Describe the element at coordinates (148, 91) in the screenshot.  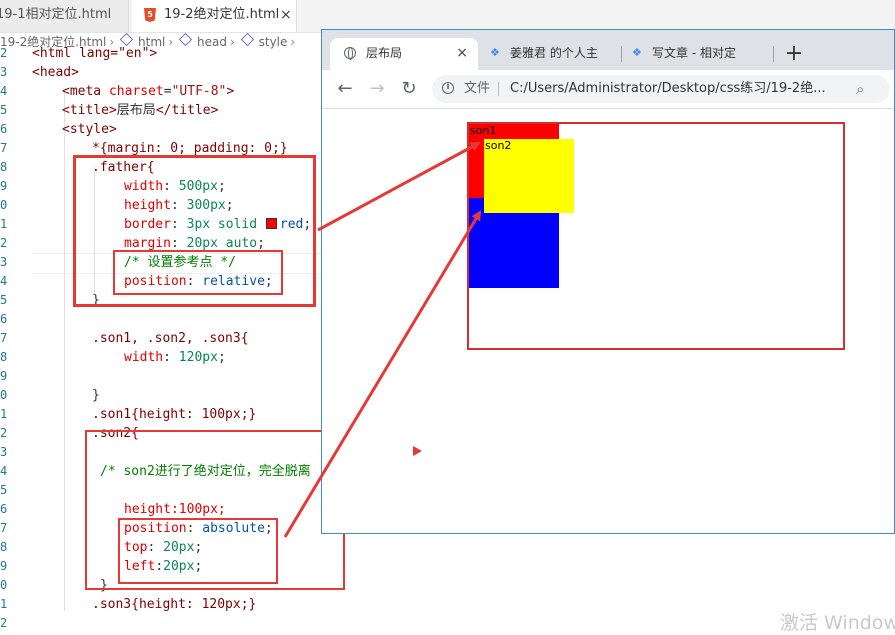
I see `code-line: <meta charset="UTF-8">` at that location.